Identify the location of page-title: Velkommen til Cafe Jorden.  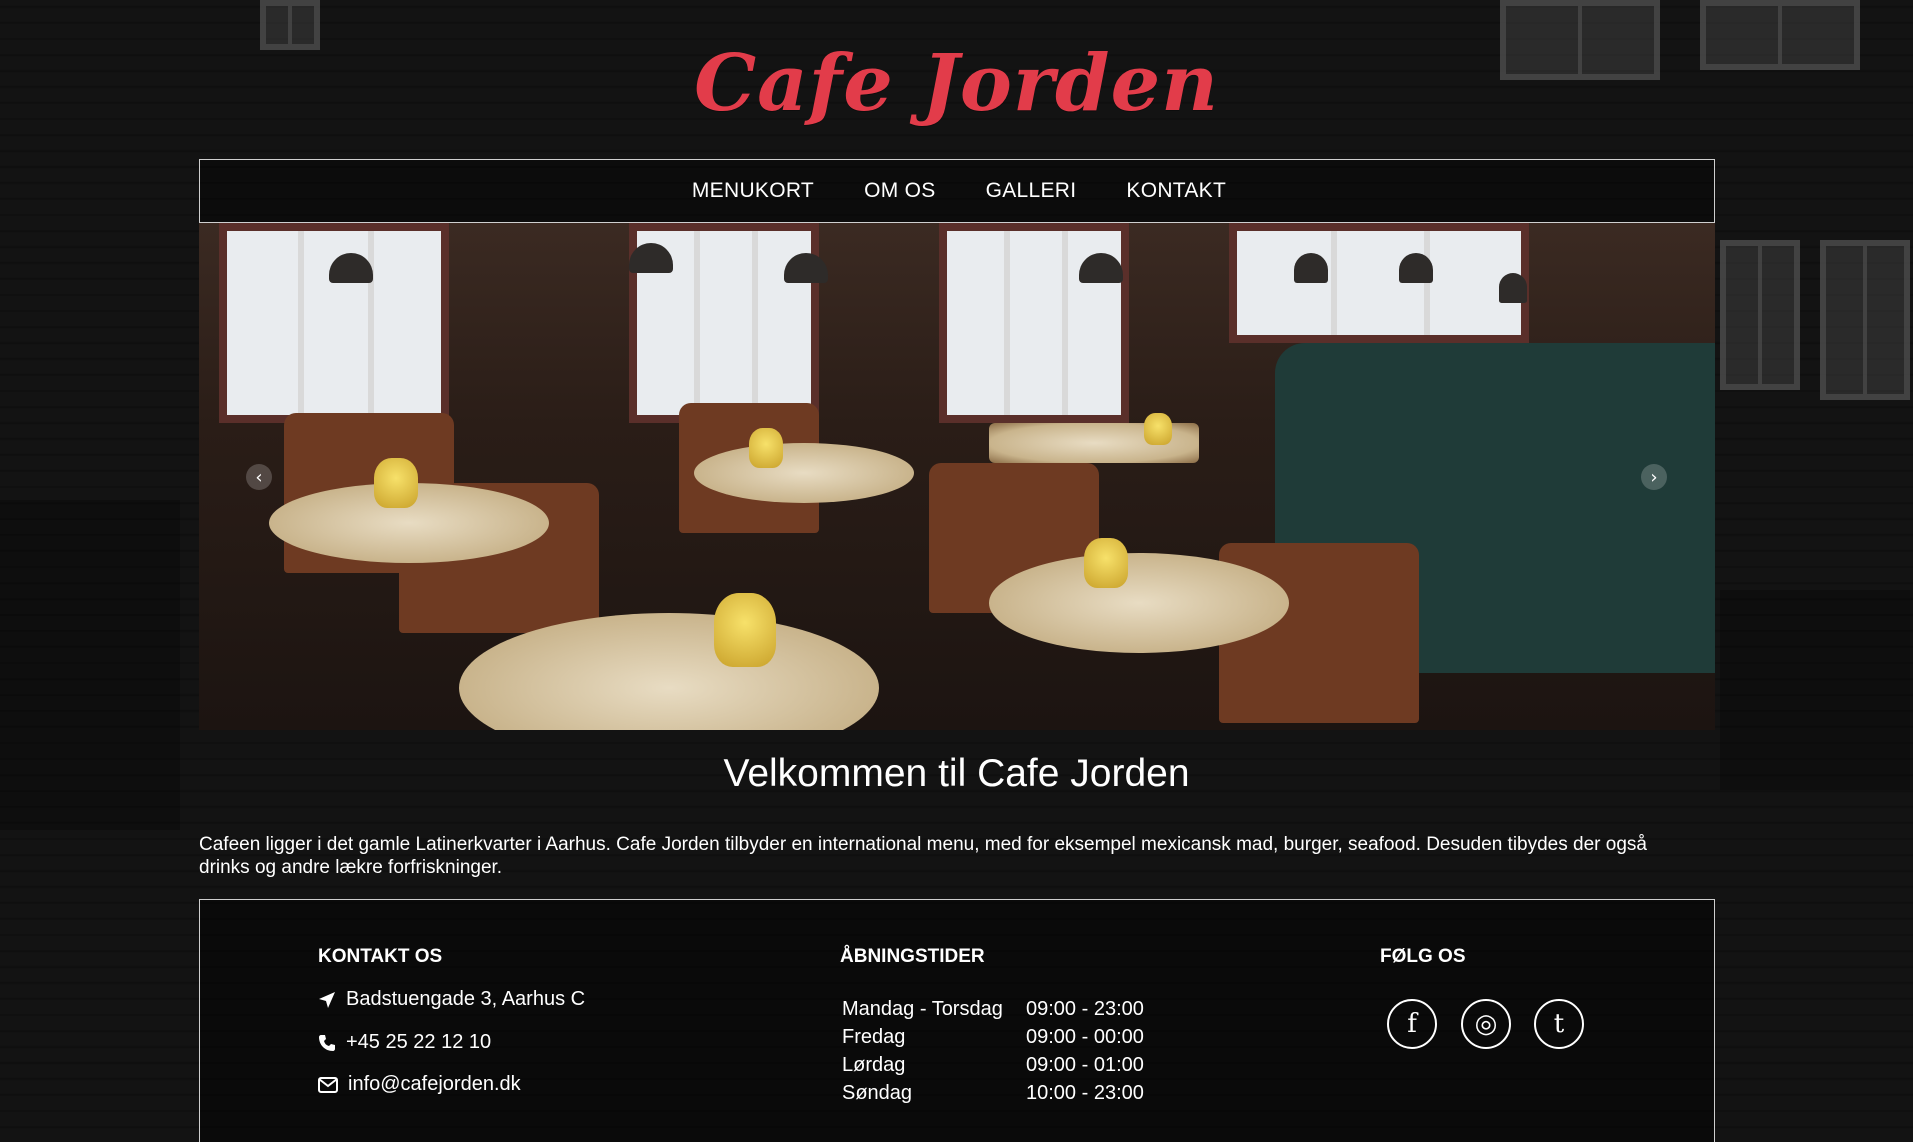
(956, 773).